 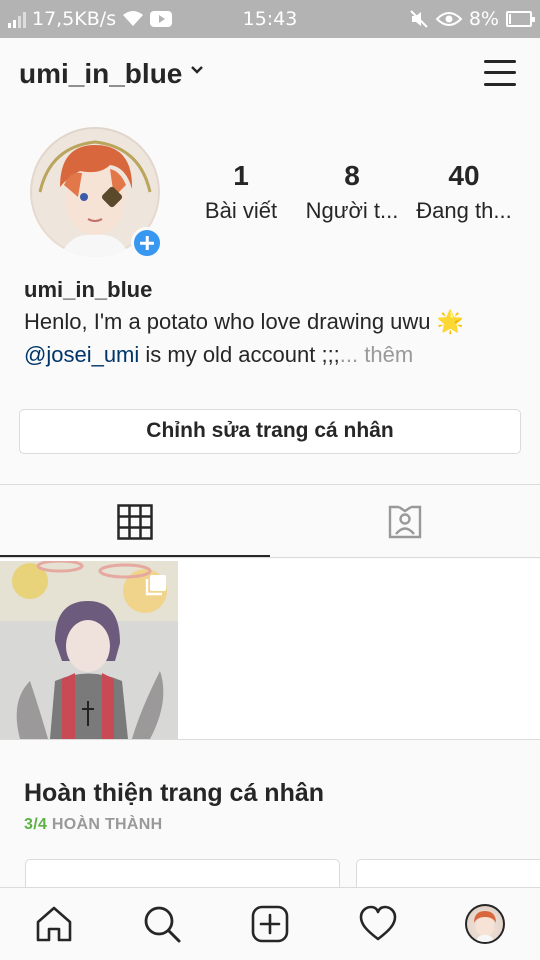 I want to click on grid-icon, so click(x=135, y=522).